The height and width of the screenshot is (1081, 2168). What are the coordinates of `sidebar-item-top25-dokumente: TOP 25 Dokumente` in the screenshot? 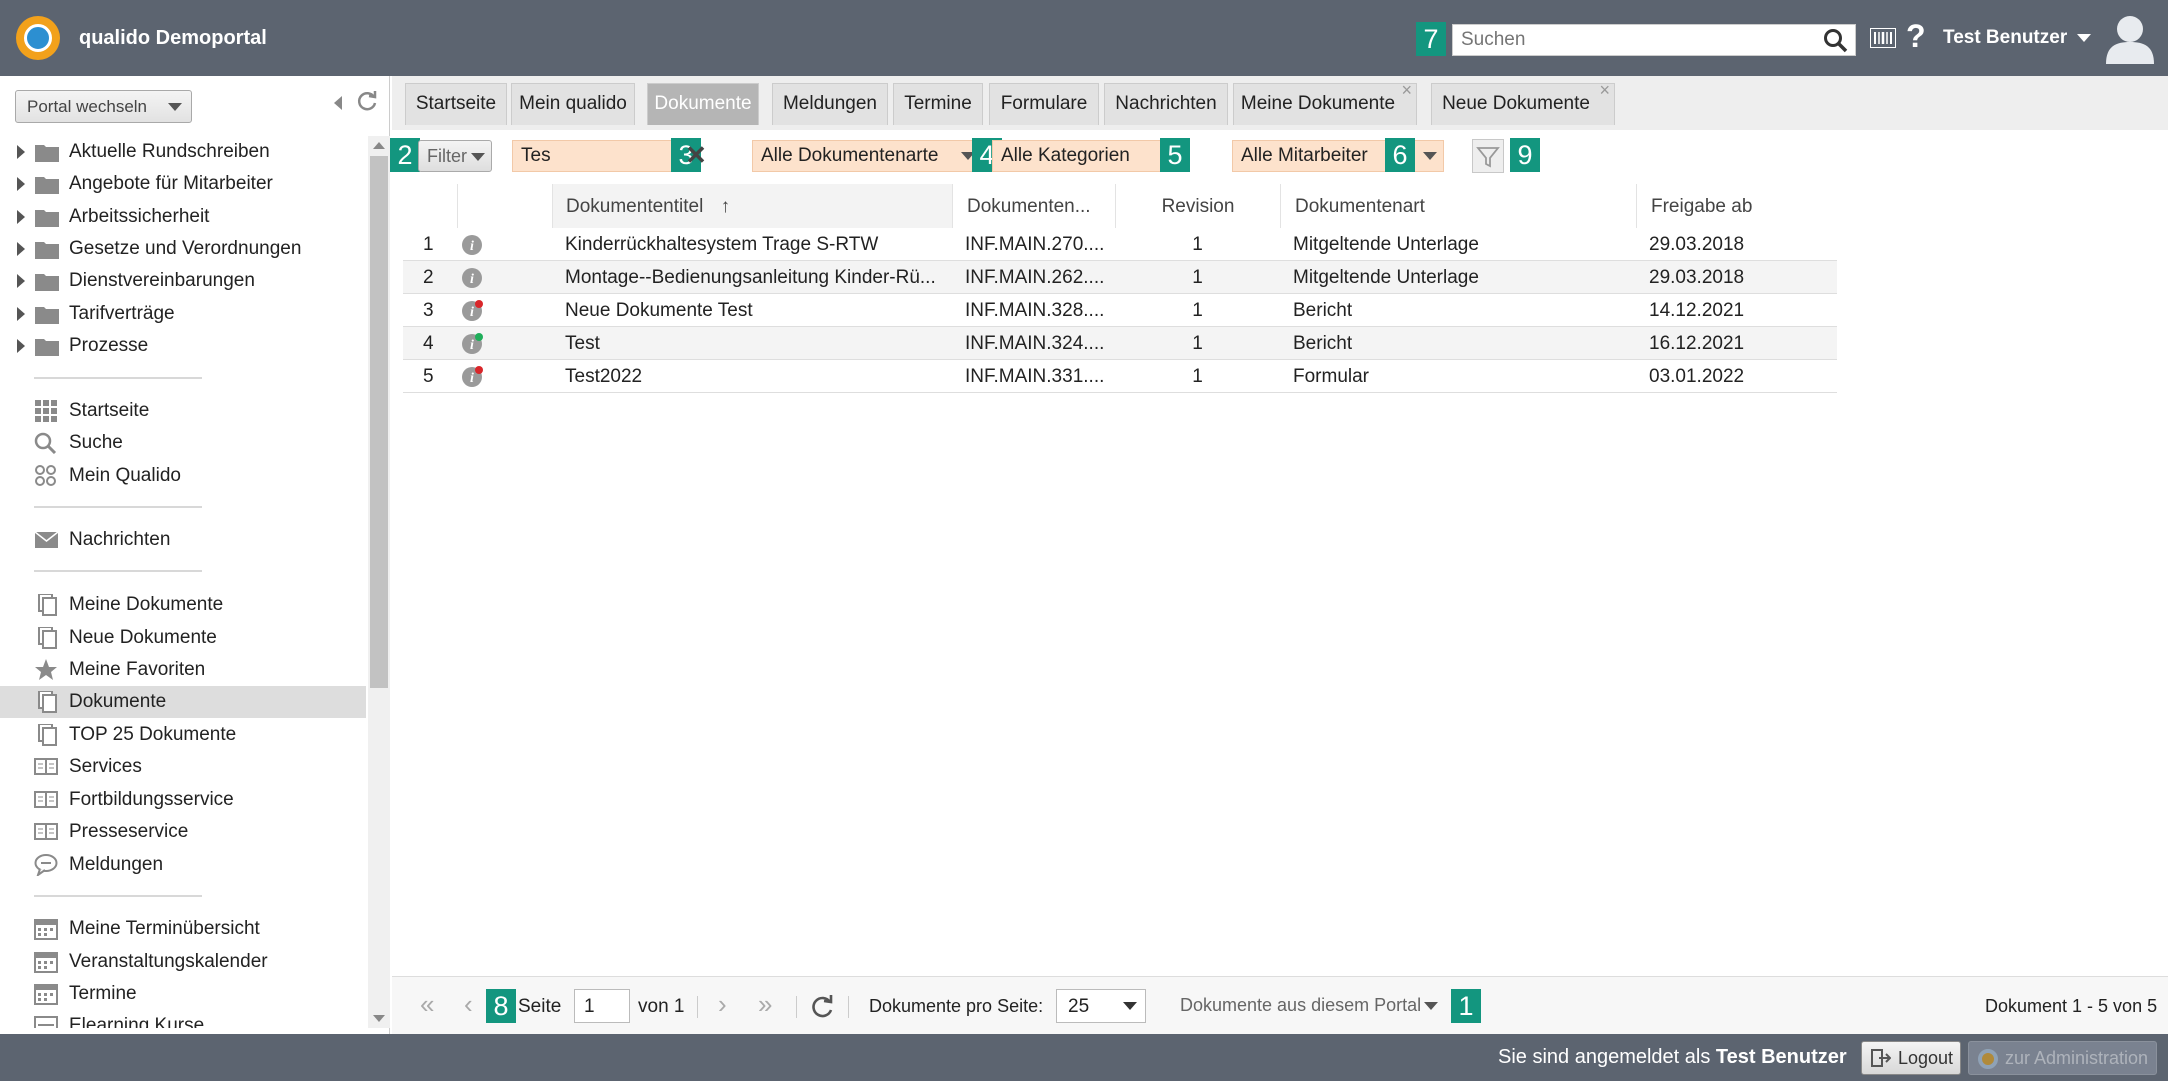 It's located at (183, 735).